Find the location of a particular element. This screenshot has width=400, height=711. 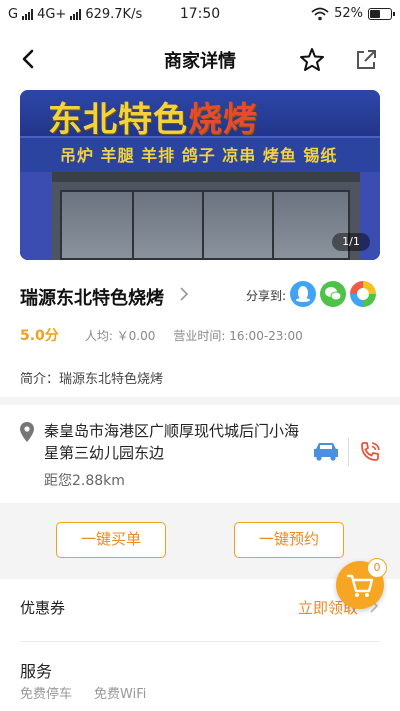

store-address: 秦皇岛市海港区广顺厚现代城后门小海星第三幼儿园东边 is located at coordinates (172, 442).